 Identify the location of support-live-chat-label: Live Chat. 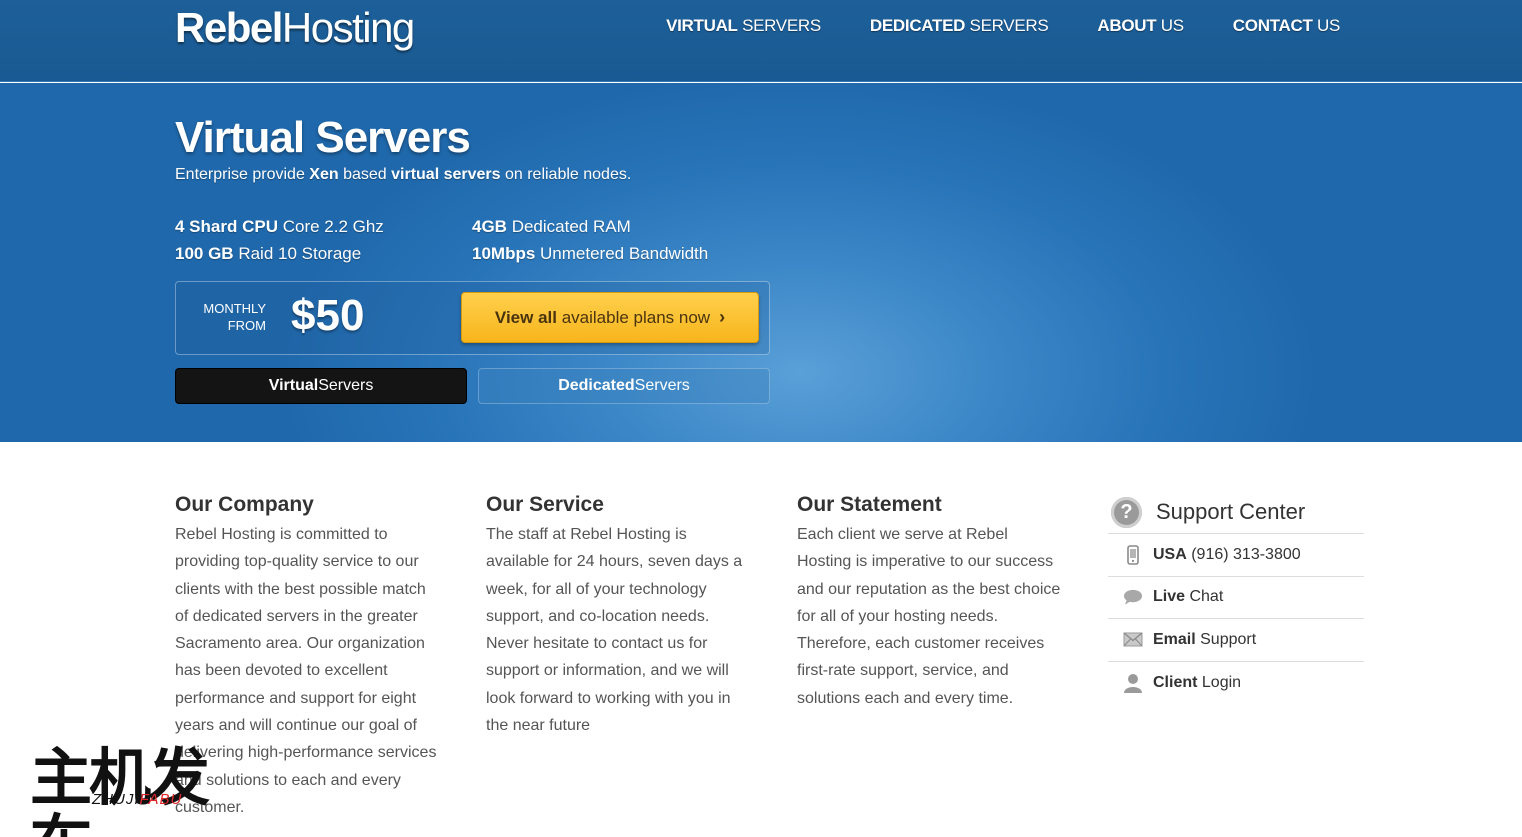
(1188, 597).